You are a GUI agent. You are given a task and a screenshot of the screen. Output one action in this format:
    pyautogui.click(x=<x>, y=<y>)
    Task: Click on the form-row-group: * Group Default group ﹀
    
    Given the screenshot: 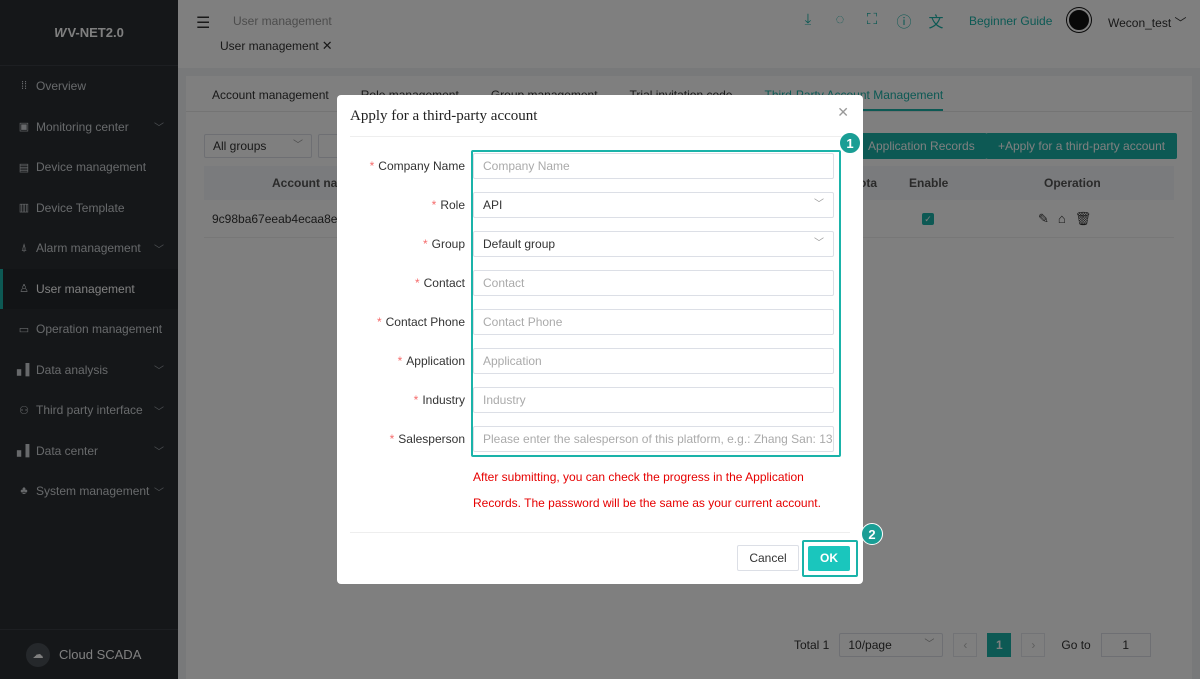 What is the action you would take?
    pyautogui.click(x=600, y=244)
    